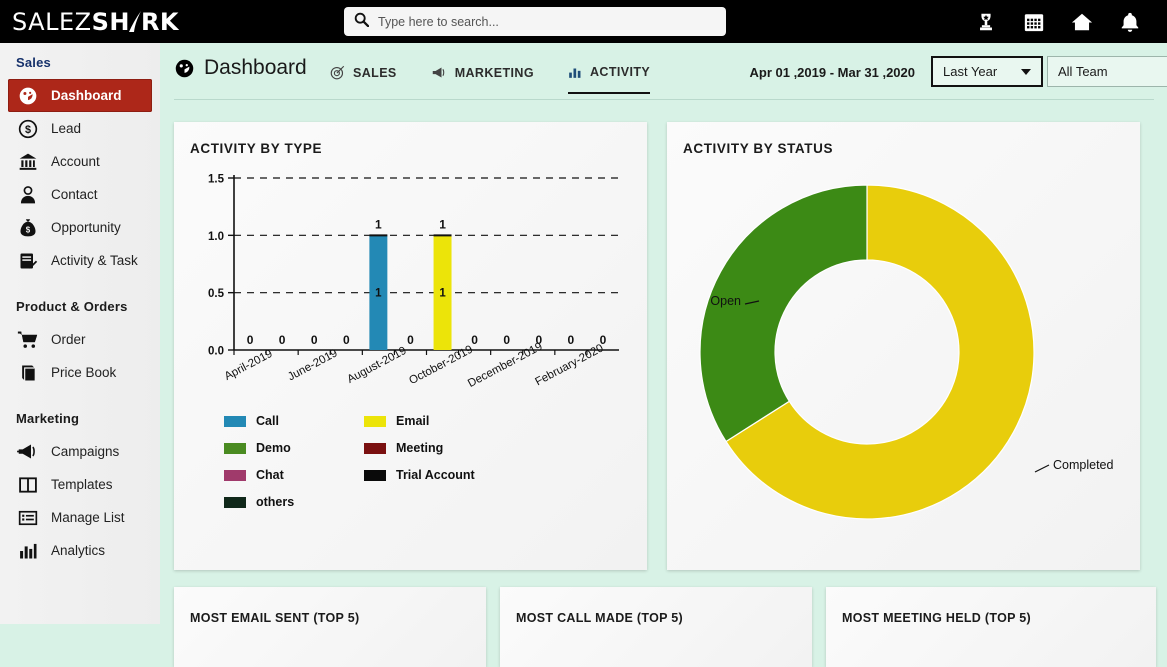 The image size is (1167, 667). I want to click on sidebar-item-label: Contact, so click(74, 194).